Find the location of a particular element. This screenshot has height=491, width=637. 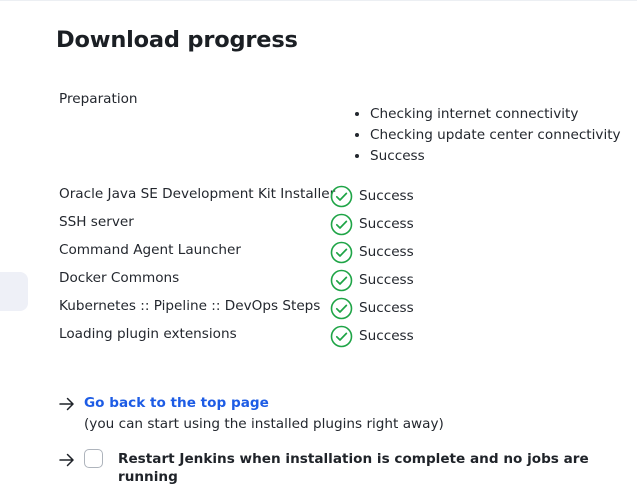

check-item-internet: Checking internet connectivity is located at coordinates (495, 114).